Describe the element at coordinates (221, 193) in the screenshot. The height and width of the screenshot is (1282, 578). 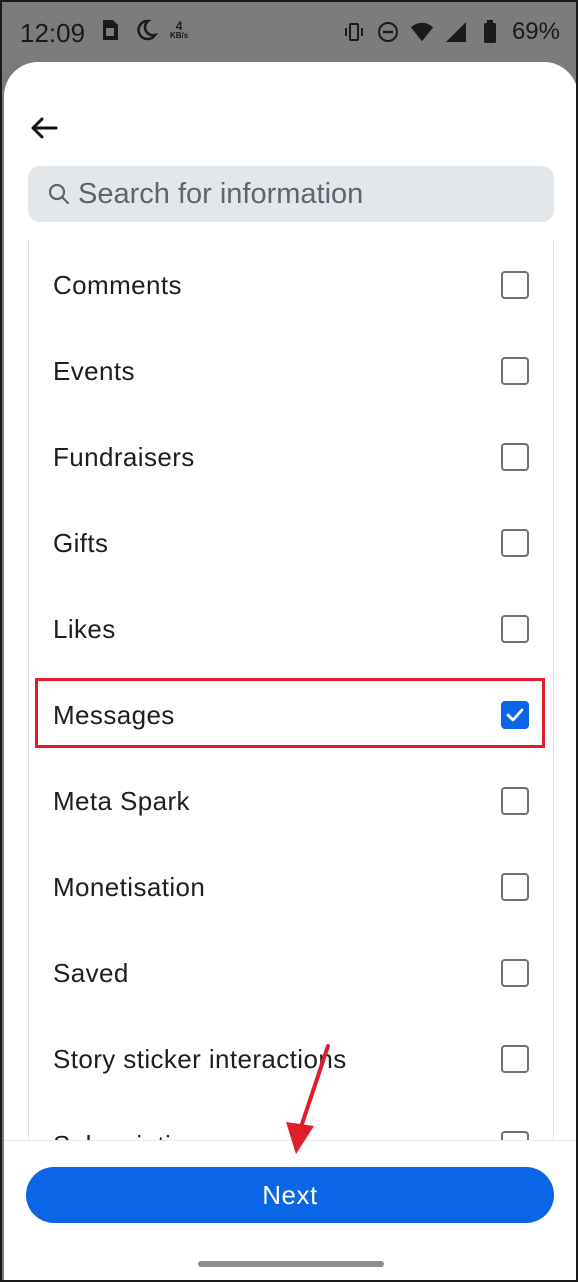
I see `search-placeholder: Search for information` at that location.